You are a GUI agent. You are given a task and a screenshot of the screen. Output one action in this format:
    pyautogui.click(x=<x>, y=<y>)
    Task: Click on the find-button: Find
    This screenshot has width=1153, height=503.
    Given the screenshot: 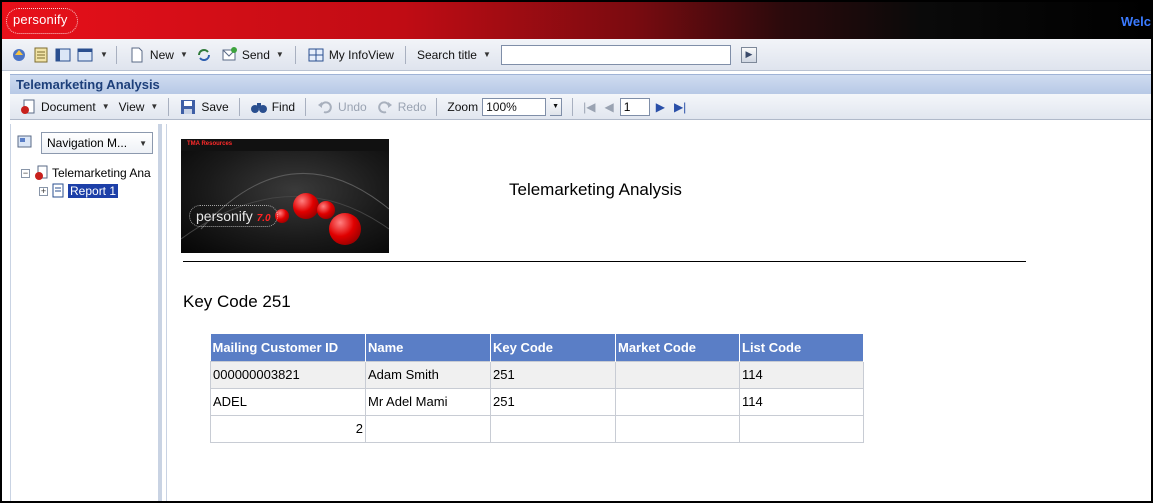 What is the action you would take?
    pyautogui.click(x=272, y=107)
    